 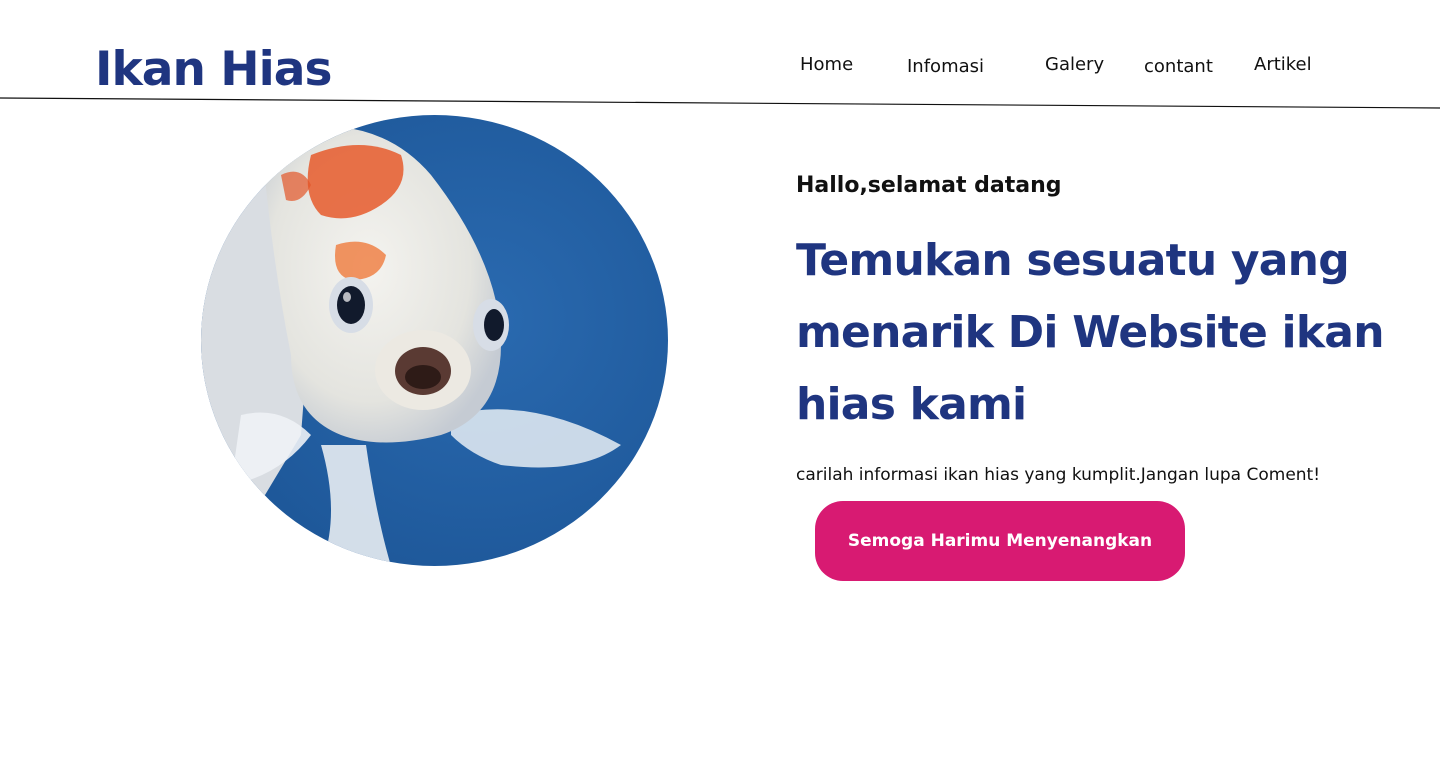 I want to click on greeting-text: Hallo,selamat datang, so click(x=929, y=185).